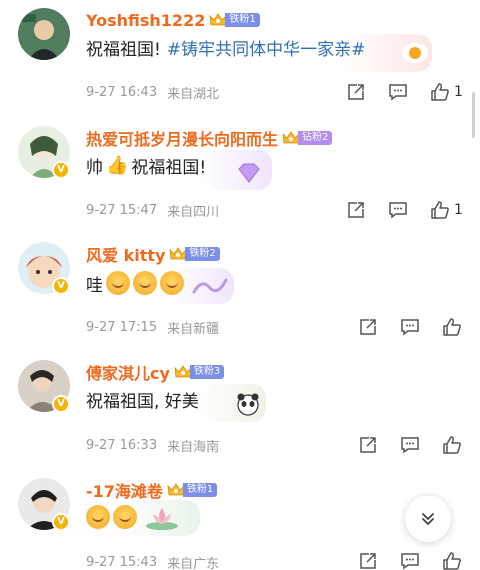  I want to click on comment-body: 祝福祖国, 好美, so click(142, 401).